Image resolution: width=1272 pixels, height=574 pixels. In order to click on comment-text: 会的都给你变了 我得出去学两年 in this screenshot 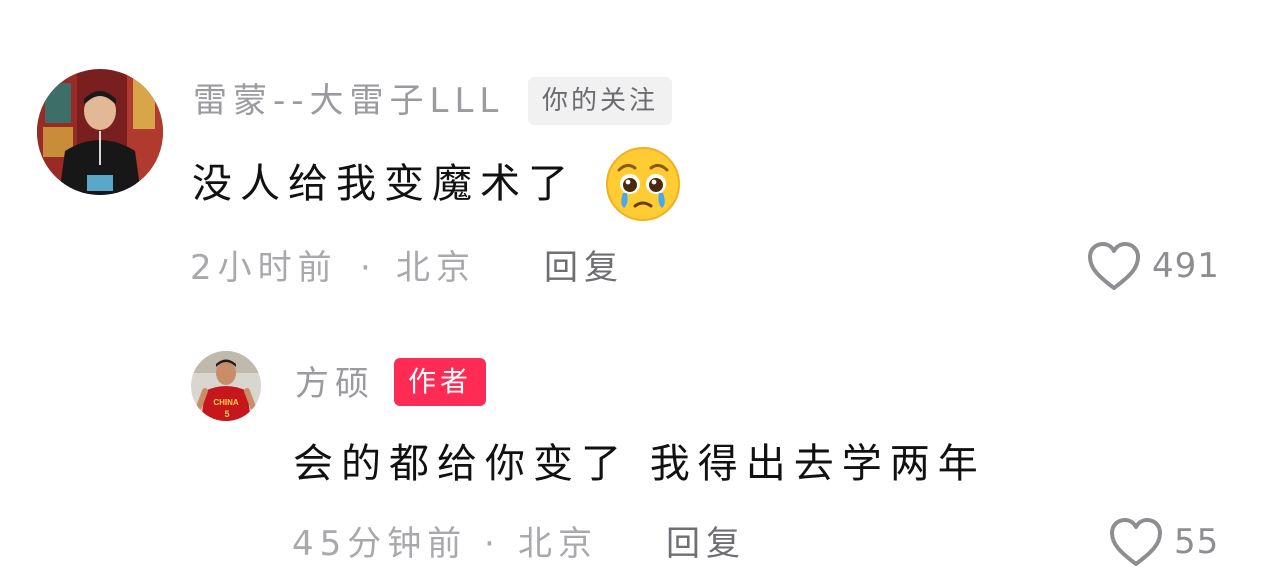, I will do `click(639, 464)`.